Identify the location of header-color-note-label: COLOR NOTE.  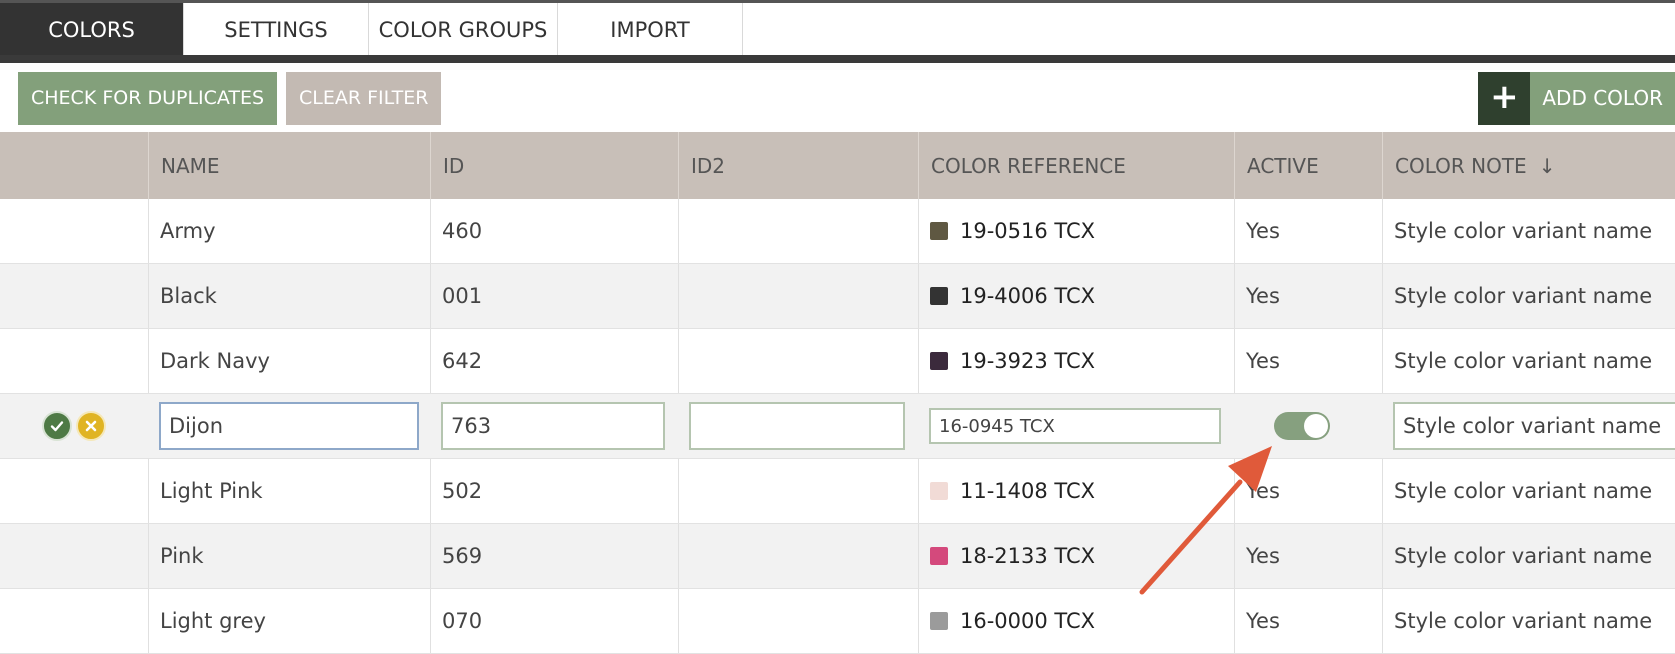
(1461, 165).